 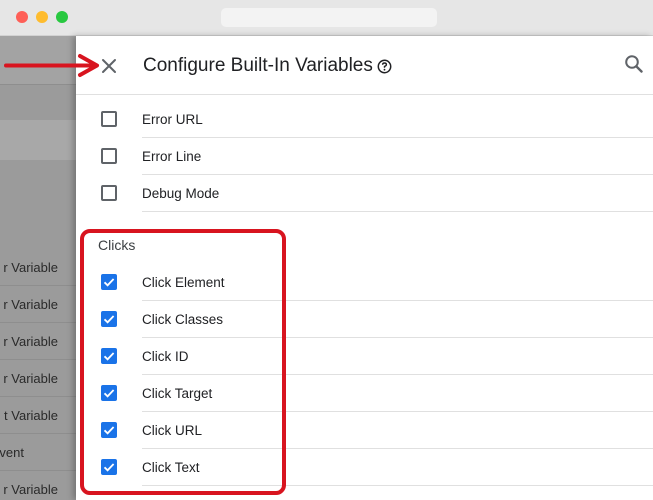 I want to click on background-toolbar, so click(x=40, y=140).